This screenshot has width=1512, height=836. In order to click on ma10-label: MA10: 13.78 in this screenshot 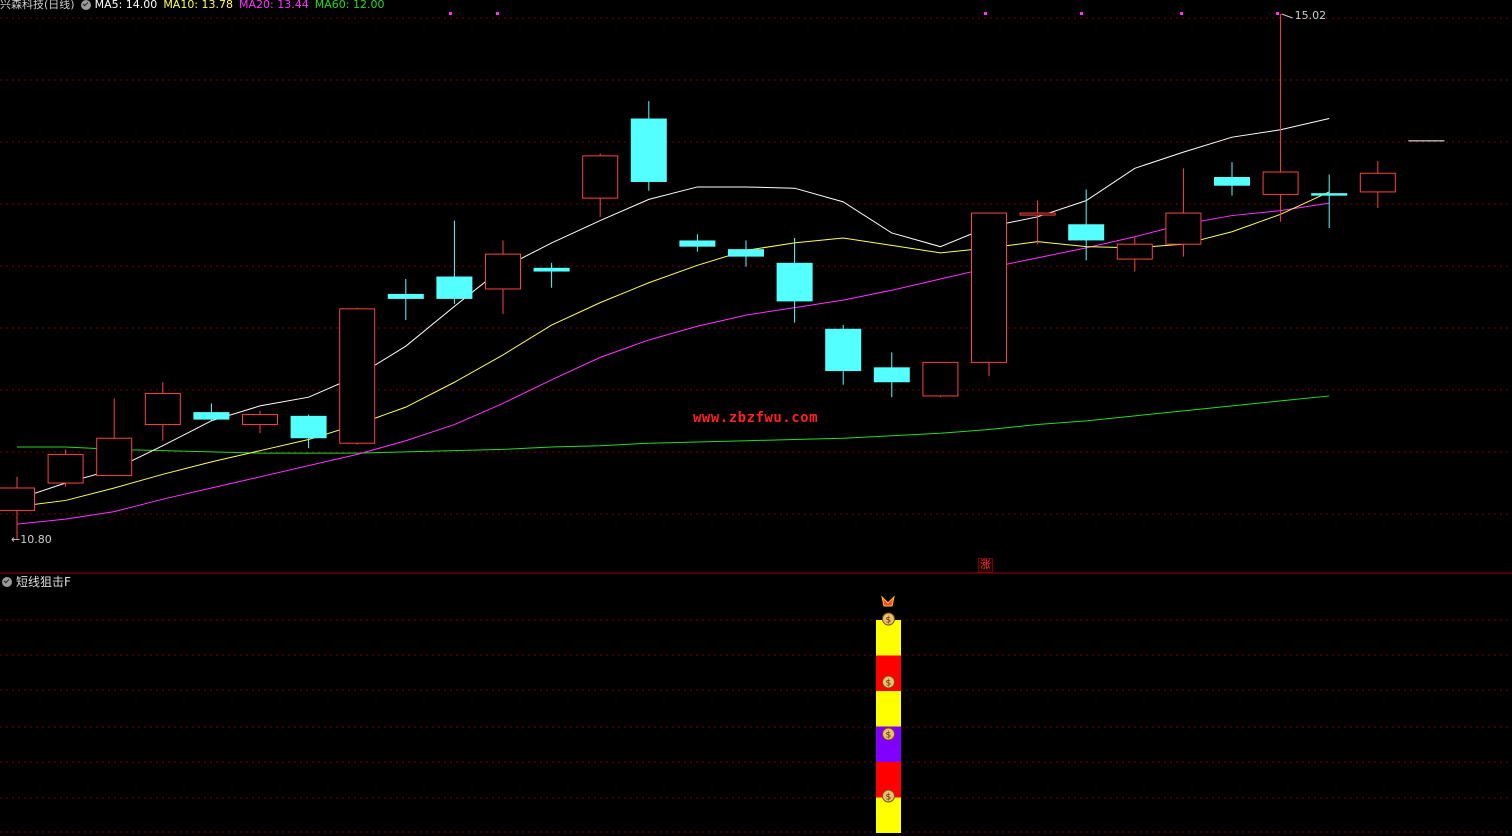, I will do `click(198, 5)`.